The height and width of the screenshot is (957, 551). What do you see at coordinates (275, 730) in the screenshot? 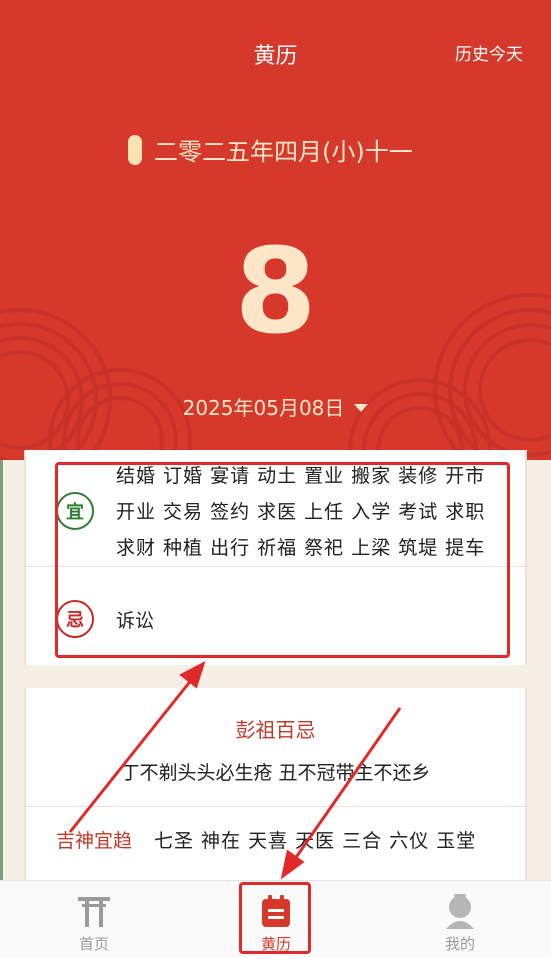
I see `pengzu-title: 彭祖百忌` at bounding box center [275, 730].